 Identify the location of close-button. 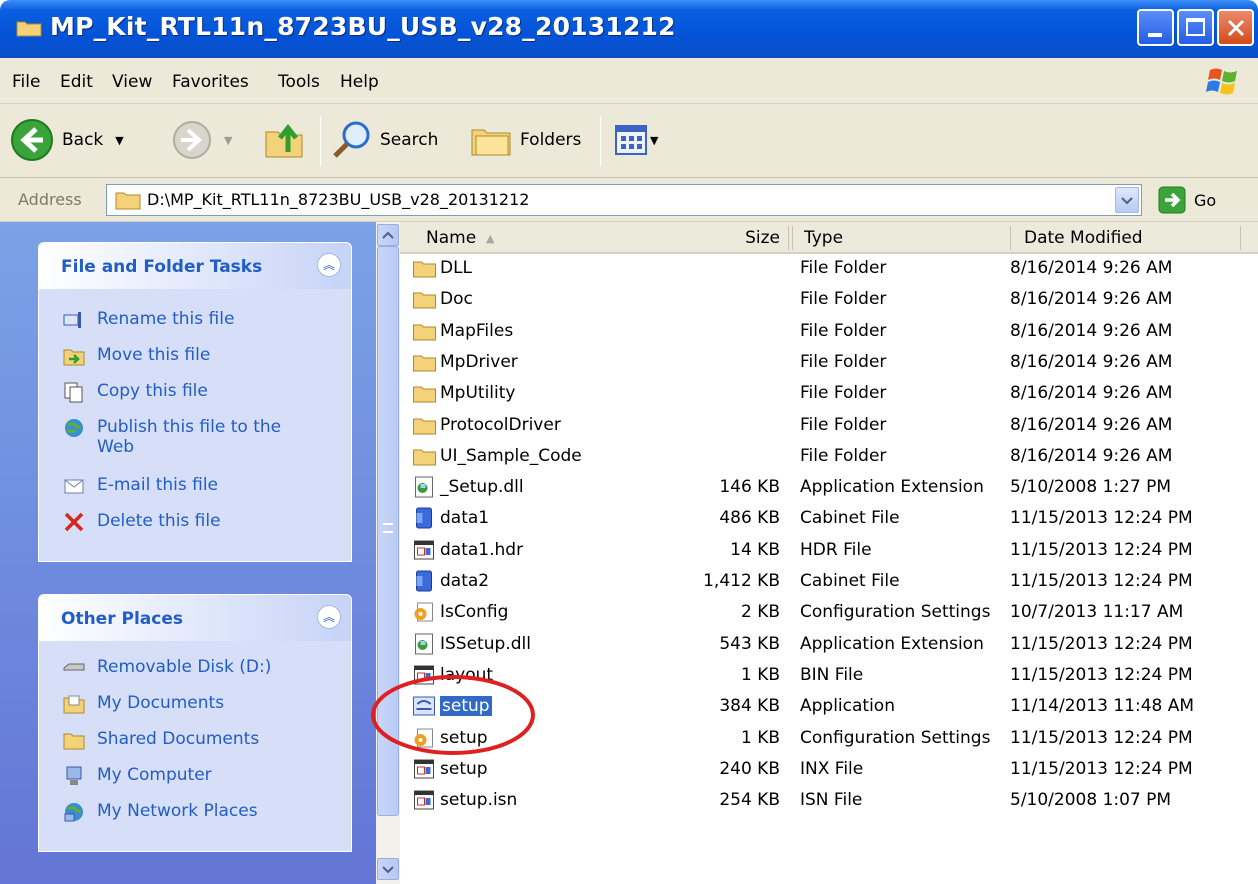
(1235, 27).